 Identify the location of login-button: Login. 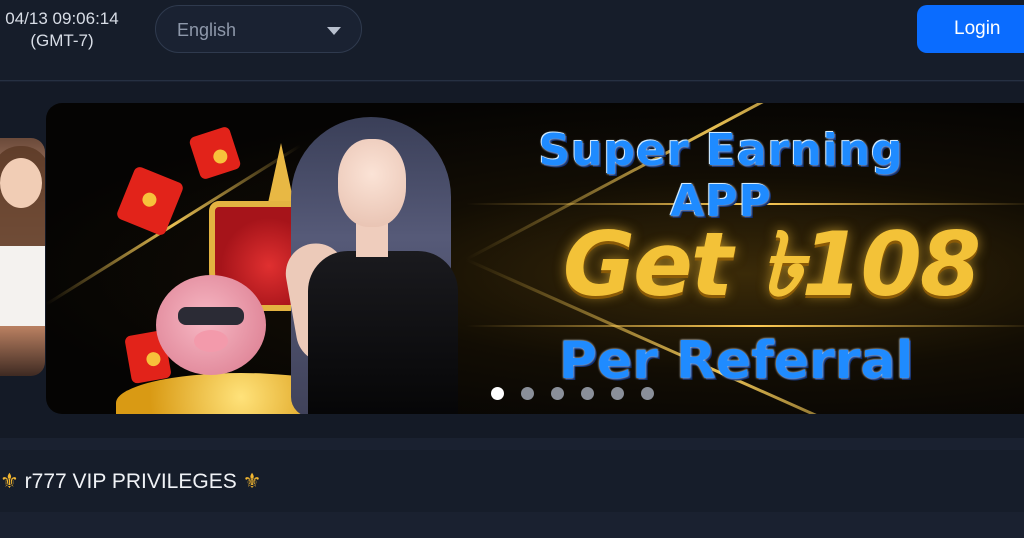
(970, 29).